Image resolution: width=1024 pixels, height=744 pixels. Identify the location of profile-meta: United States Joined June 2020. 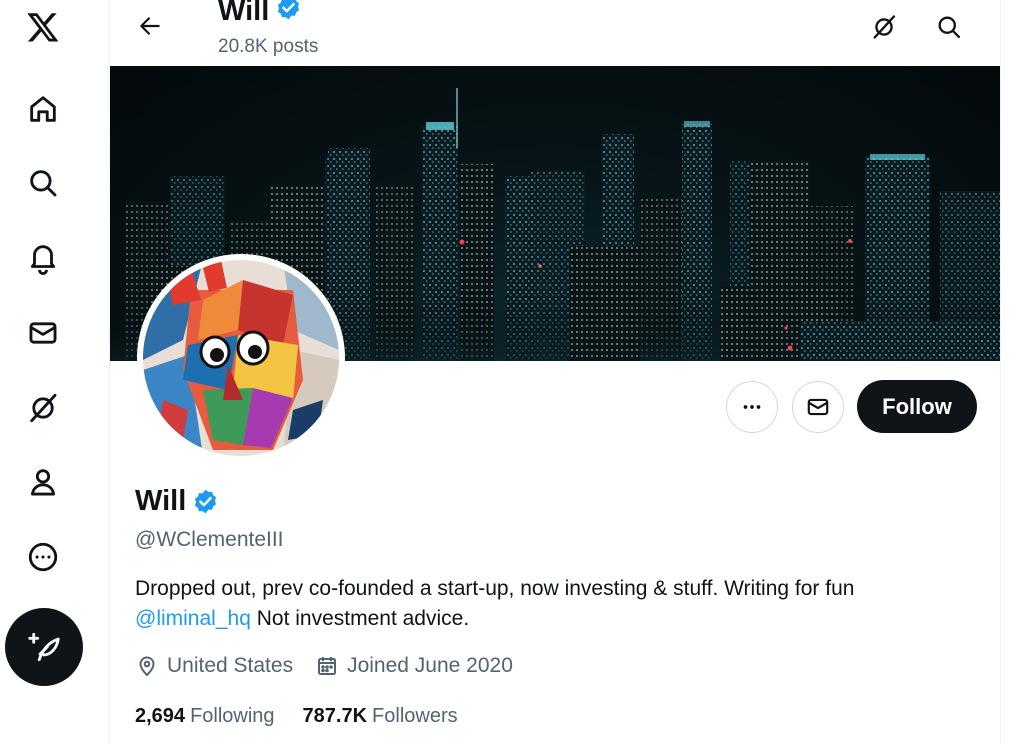
(335, 666).